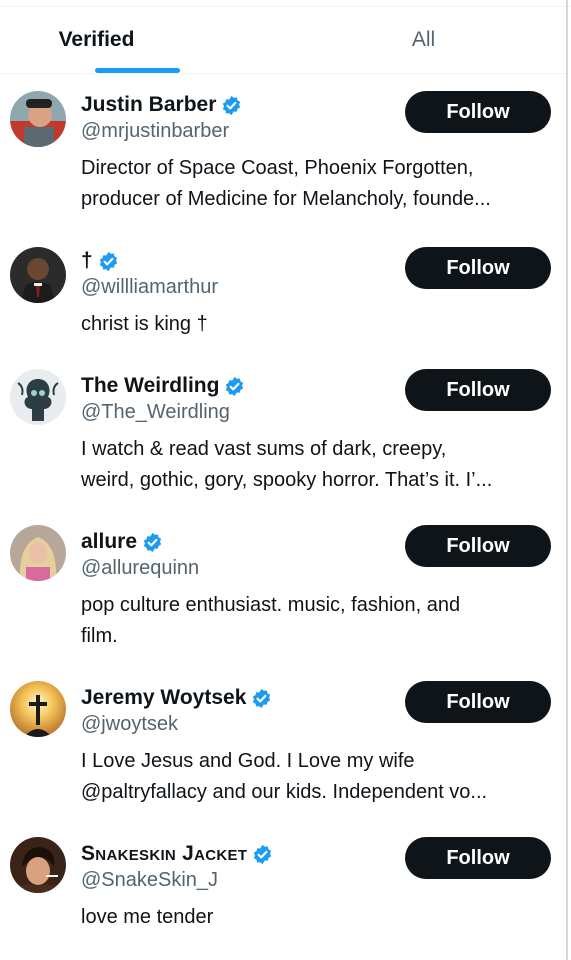  What do you see at coordinates (87, 260) in the screenshot?
I see `user-name: †` at bounding box center [87, 260].